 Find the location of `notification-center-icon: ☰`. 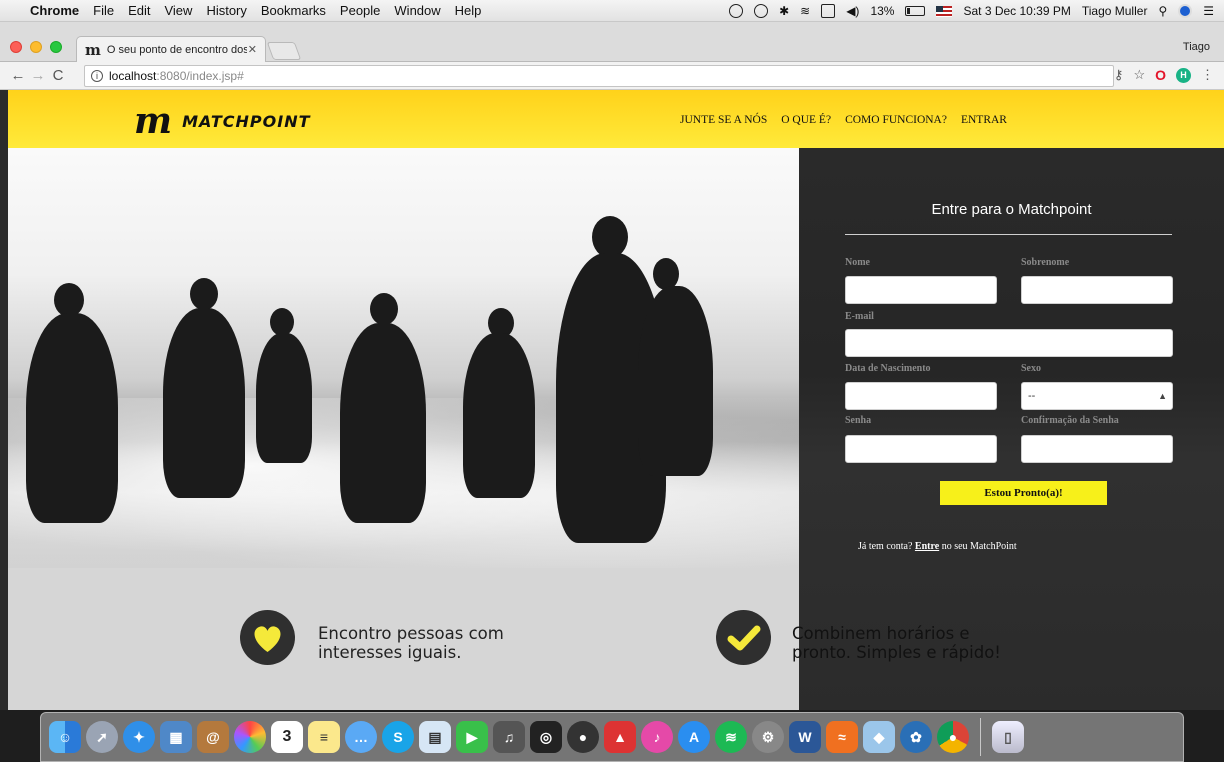

notification-center-icon: ☰ is located at coordinates (1208, 11).